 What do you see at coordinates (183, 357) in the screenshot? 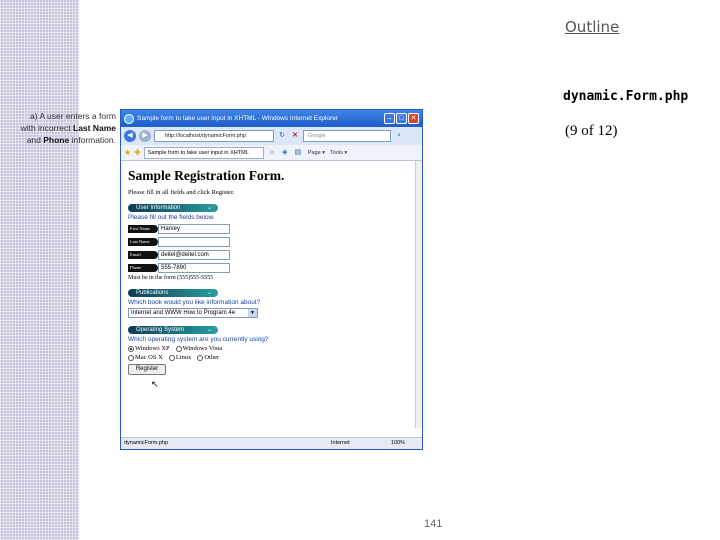
I see `radio-label: Linux` at bounding box center [183, 357].